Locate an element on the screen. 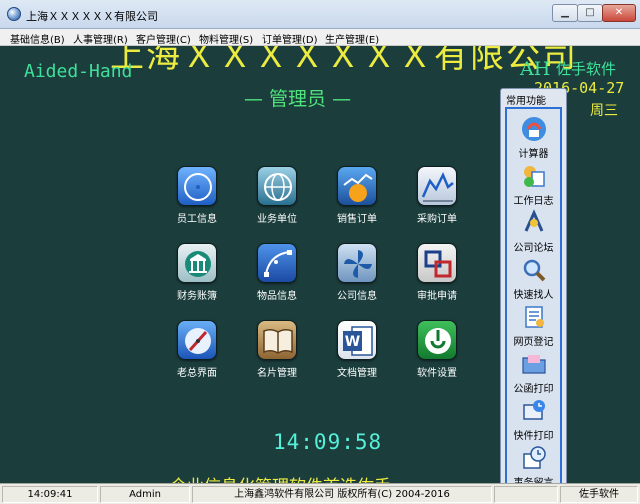  sales-chart-icon is located at coordinates (357, 186).